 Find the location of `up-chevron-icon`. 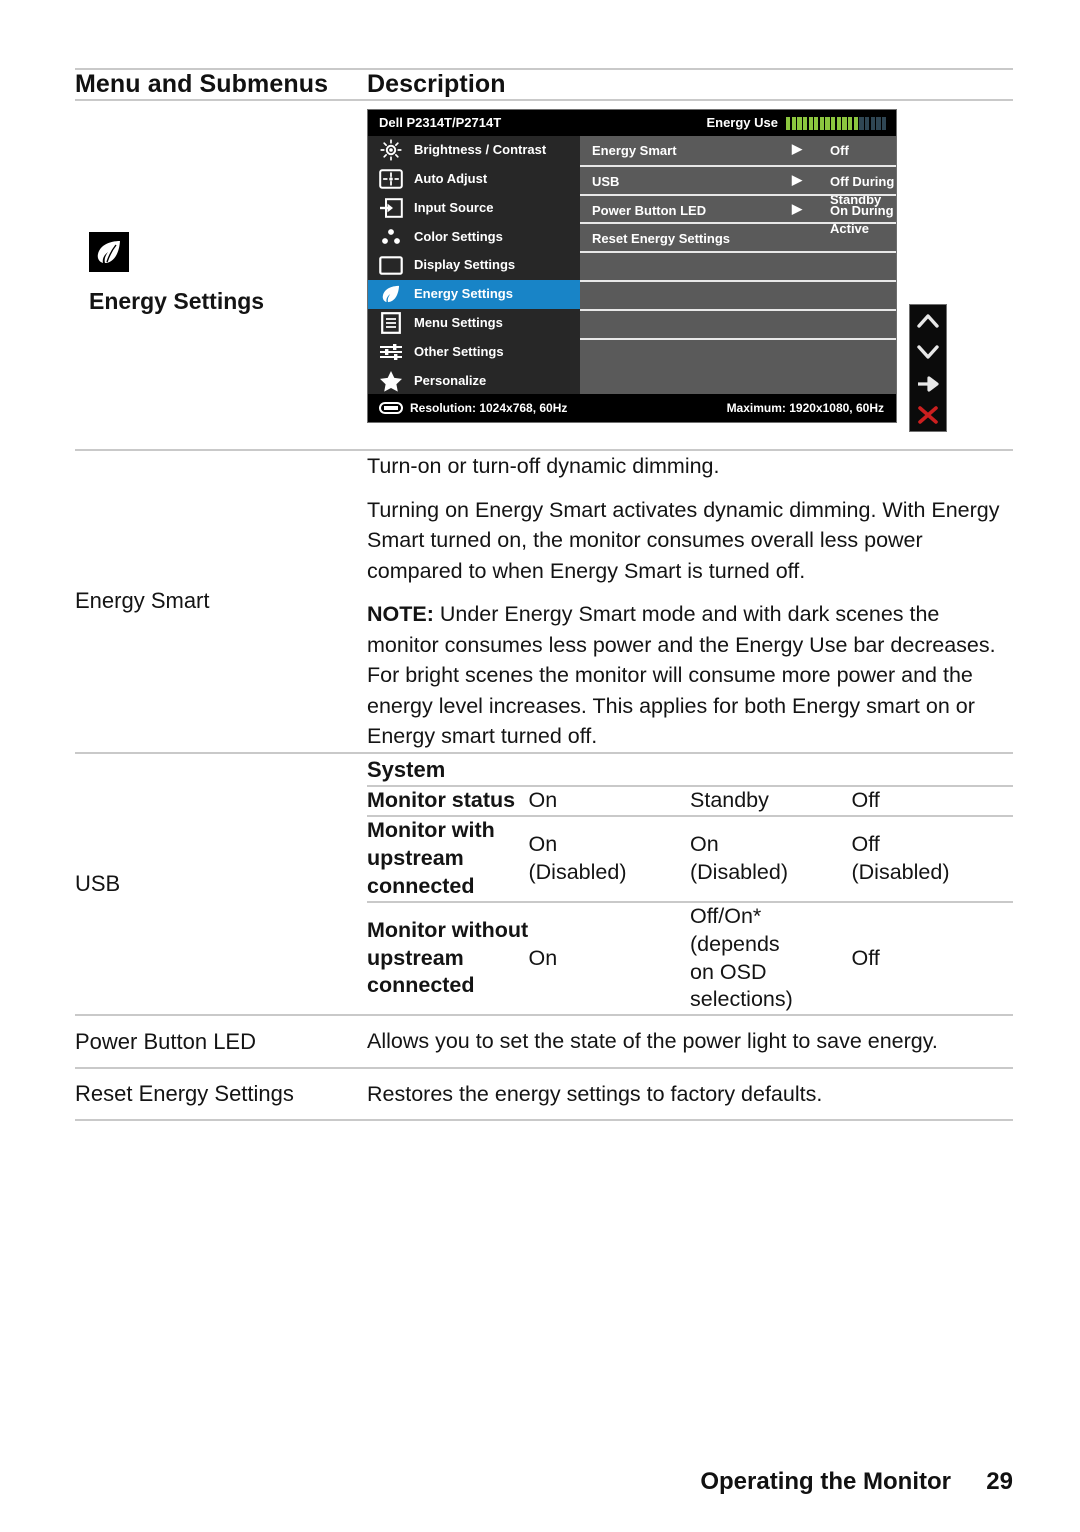

up-chevron-icon is located at coordinates (928, 321).